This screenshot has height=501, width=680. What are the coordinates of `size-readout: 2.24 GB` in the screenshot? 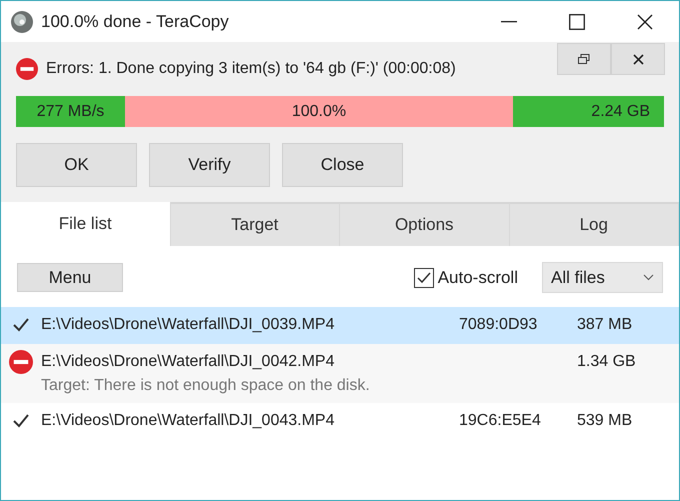 It's located at (588, 111).